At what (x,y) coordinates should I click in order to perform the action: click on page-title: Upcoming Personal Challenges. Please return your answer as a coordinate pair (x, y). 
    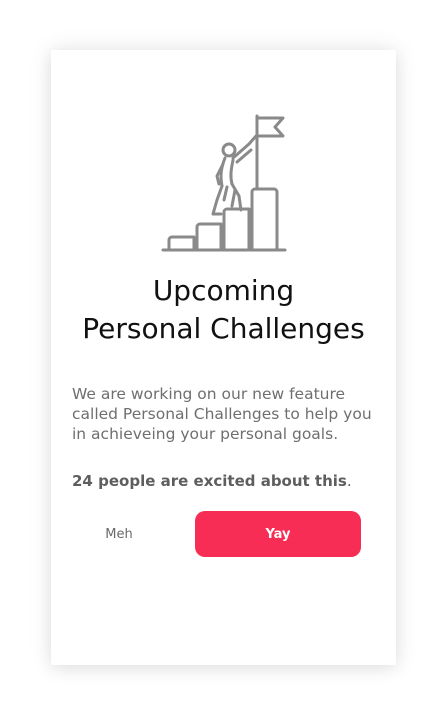
    Looking at the image, I should click on (223, 310).